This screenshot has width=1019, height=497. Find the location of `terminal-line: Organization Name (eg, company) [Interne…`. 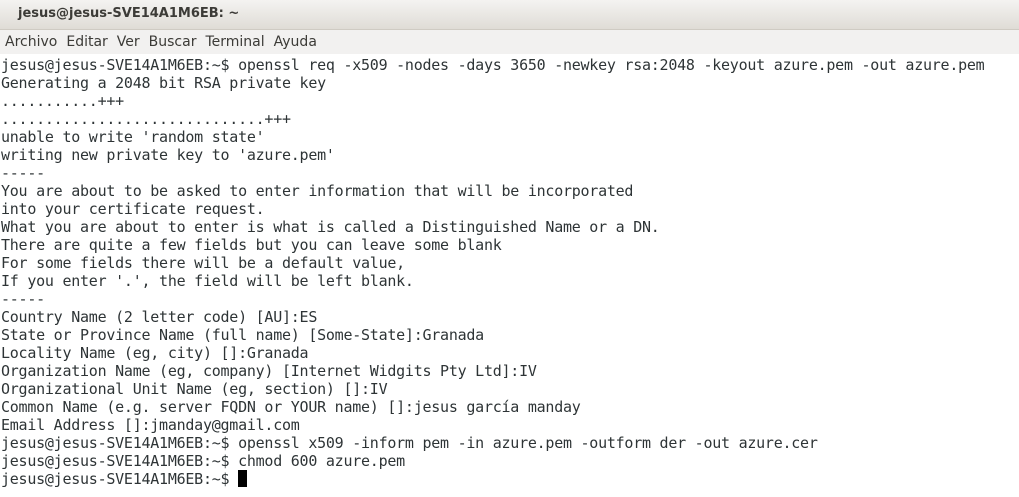

terminal-line: Organization Name (eg, company) [Interne… is located at coordinates (269, 371).